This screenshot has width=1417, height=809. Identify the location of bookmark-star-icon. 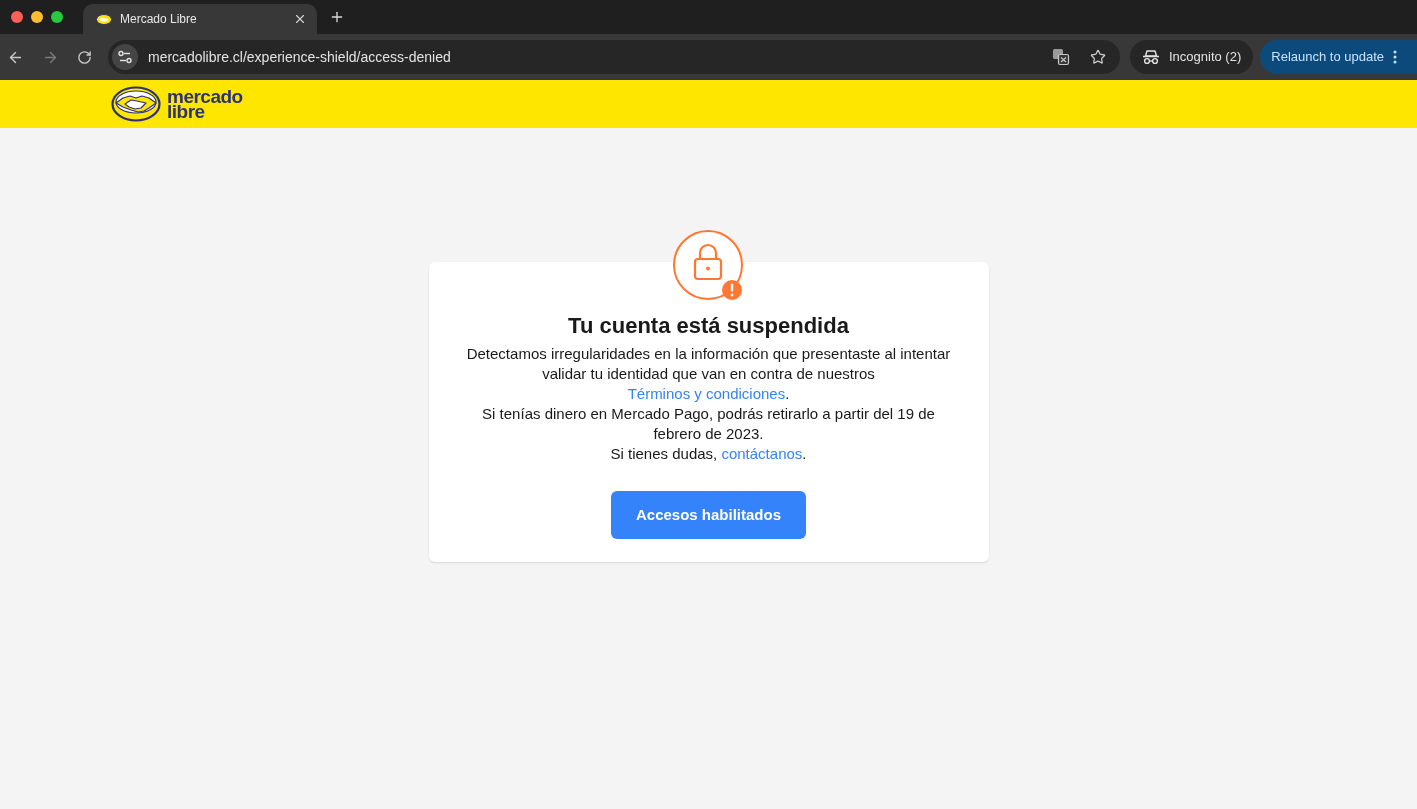
(1098, 57).